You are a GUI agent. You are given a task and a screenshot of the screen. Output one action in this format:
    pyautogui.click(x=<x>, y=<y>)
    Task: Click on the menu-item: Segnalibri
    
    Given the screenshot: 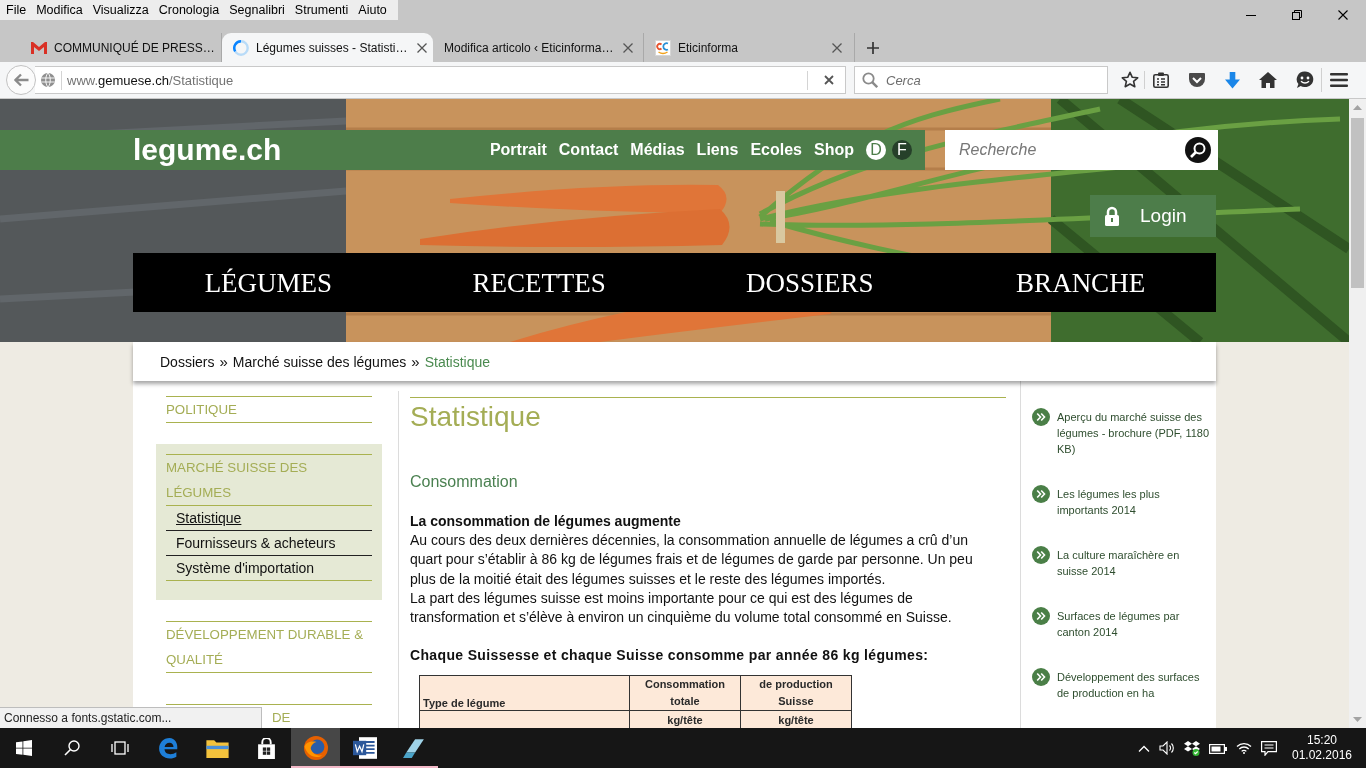 What is the action you would take?
    pyautogui.click(x=257, y=10)
    